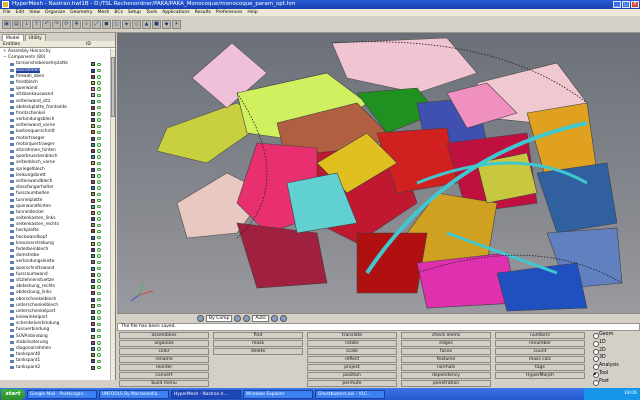 Image resolution: width=640 pixels, height=400 pixels. Describe the element at coordinates (616, 374) in the screenshot. I see `page-radio-tool: Tool` at that location.